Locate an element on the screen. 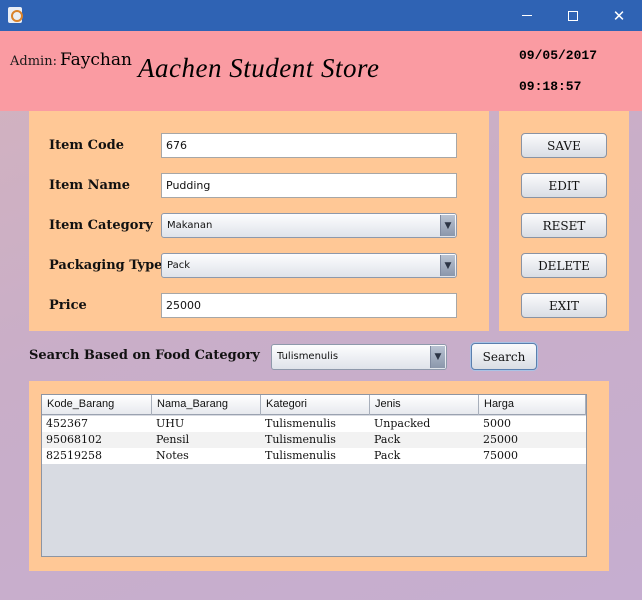 The height and width of the screenshot is (600, 642). close-button: ✕ is located at coordinates (619, 15).